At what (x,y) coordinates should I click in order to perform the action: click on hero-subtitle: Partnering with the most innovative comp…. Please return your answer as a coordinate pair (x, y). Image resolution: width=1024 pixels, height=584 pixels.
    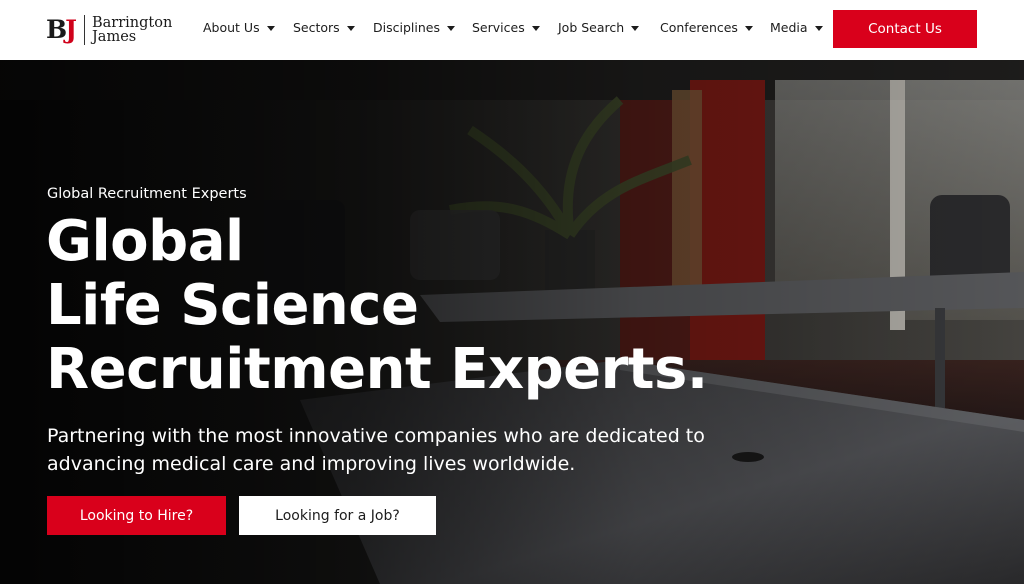
    Looking at the image, I should click on (407, 450).